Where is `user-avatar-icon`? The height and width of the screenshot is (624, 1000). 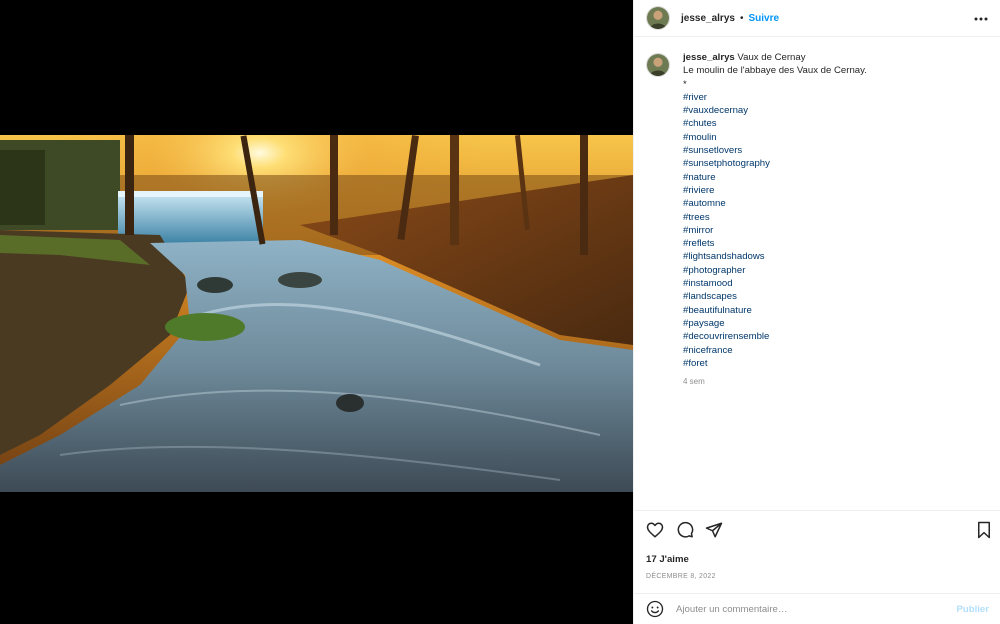 user-avatar-icon is located at coordinates (658, 18).